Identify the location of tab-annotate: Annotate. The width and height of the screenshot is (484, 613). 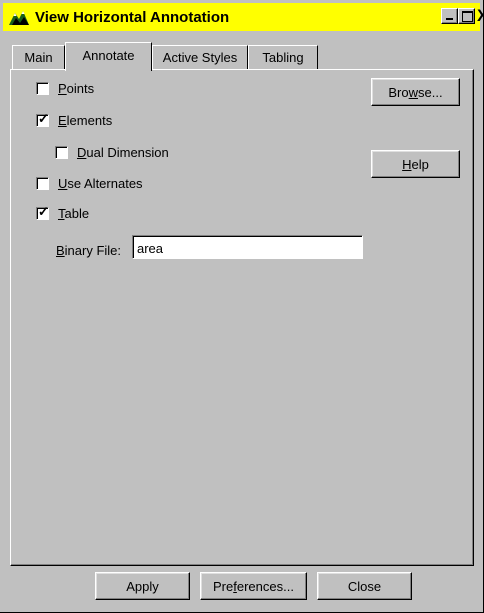
(108, 56).